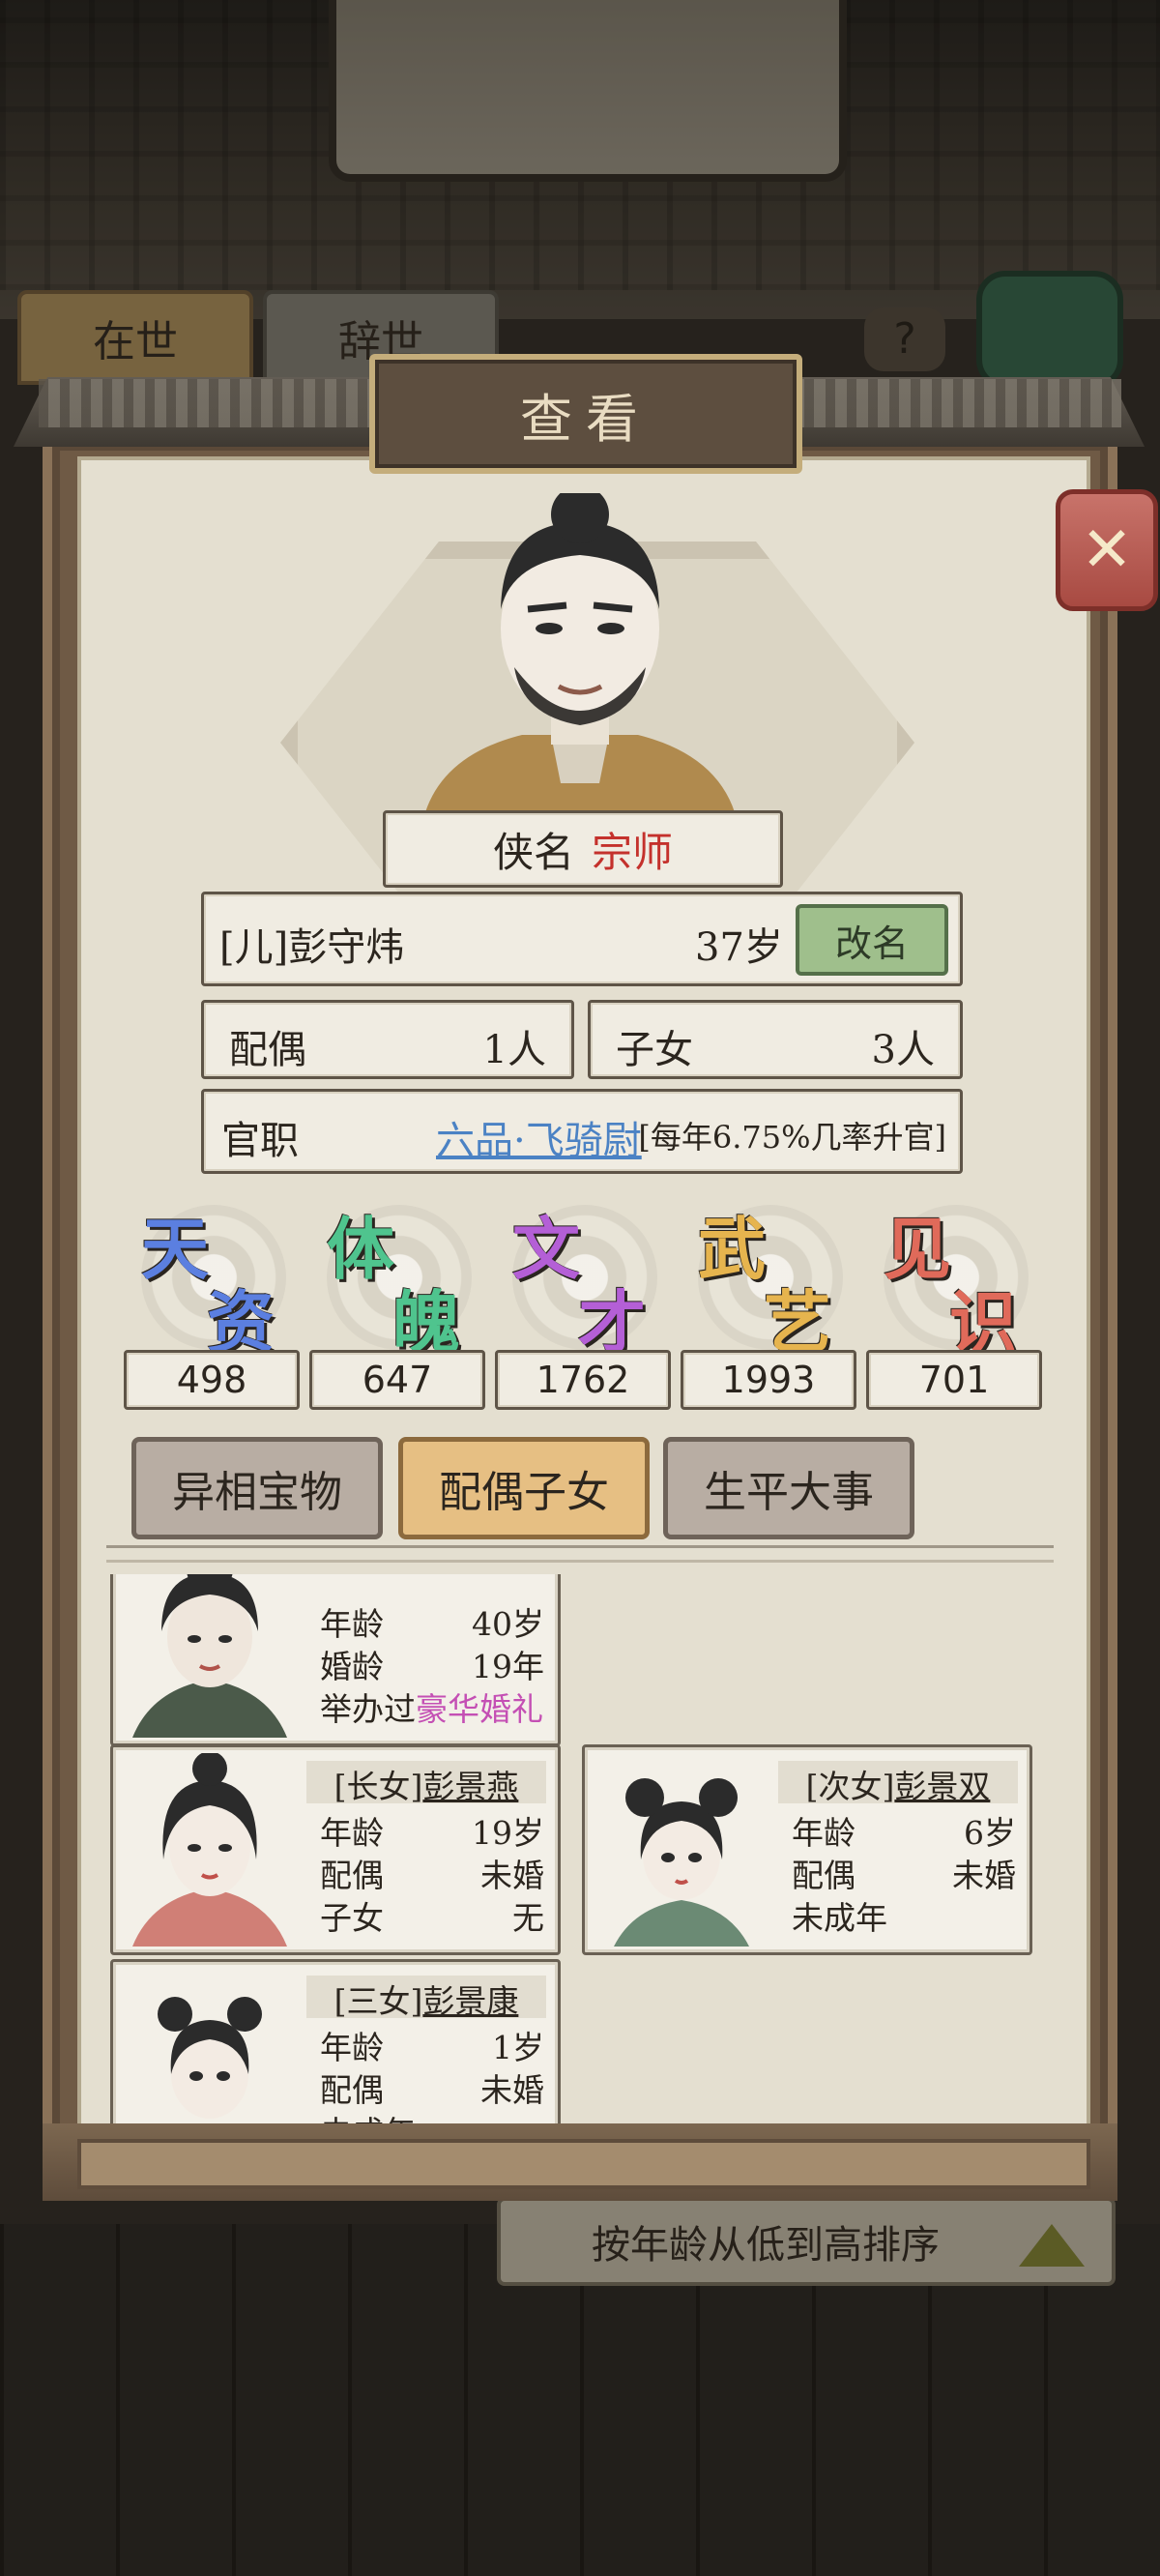  Describe the element at coordinates (585, 414) in the screenshot. I see `dialog-title: 查看` at that location.